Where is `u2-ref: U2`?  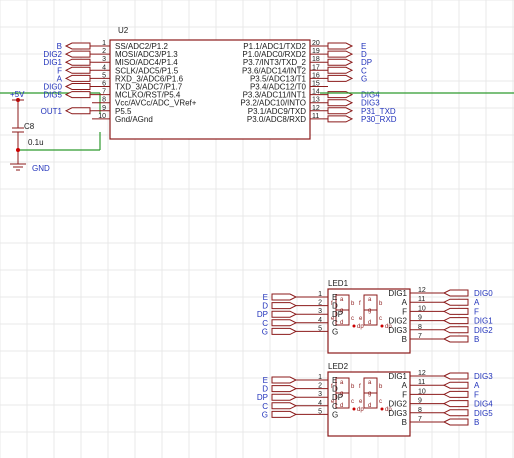 u2-ref: U2 is located at coordinates (123, 30).